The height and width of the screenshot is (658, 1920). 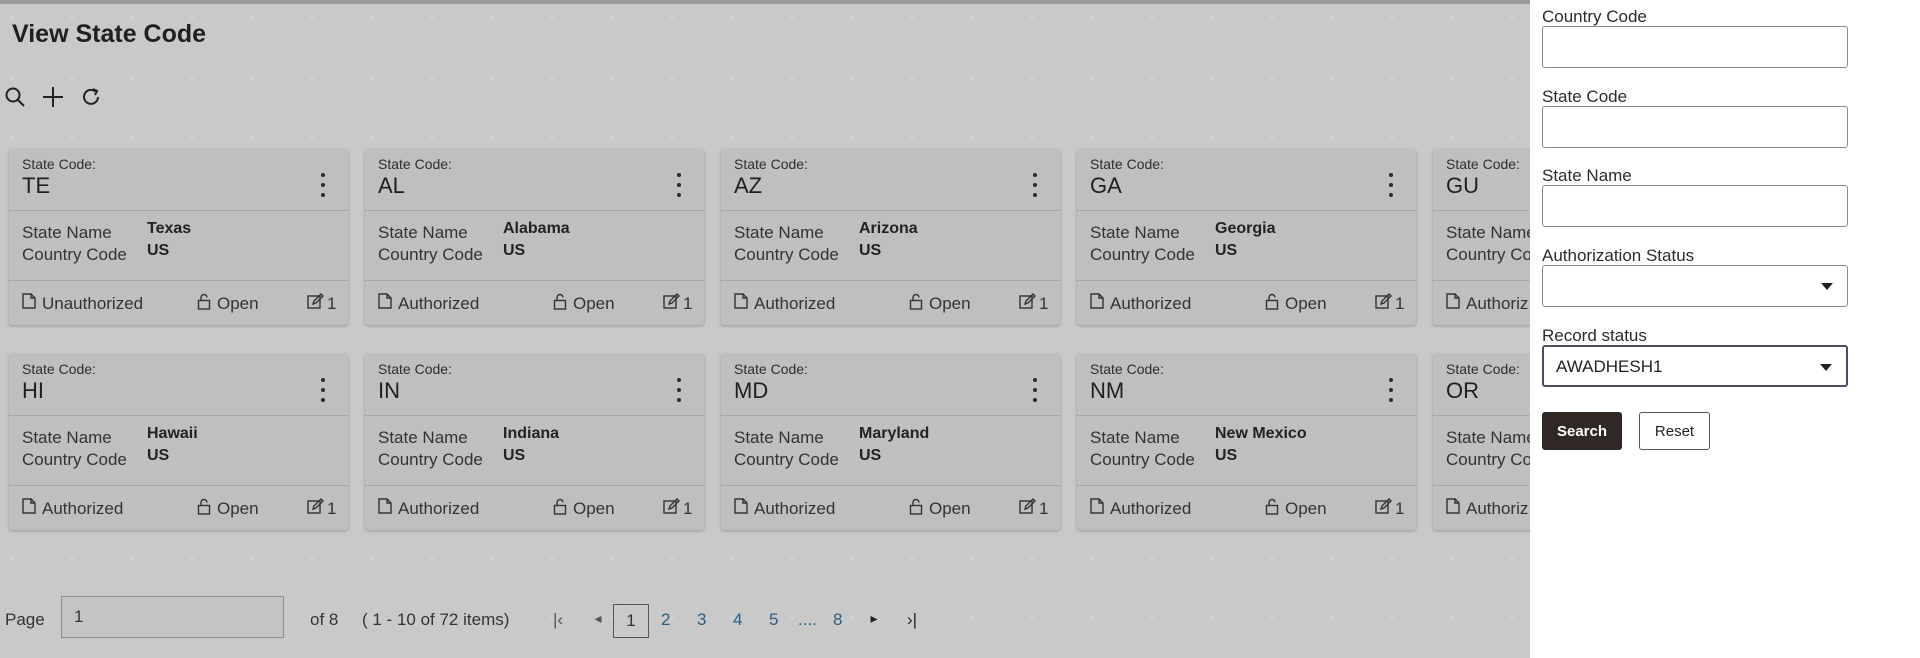 What do you see at coordinates (534, 246) in the screenshot?
I see `card-body: State Name Alabama Country Code US` at bounding box center [534, 246].